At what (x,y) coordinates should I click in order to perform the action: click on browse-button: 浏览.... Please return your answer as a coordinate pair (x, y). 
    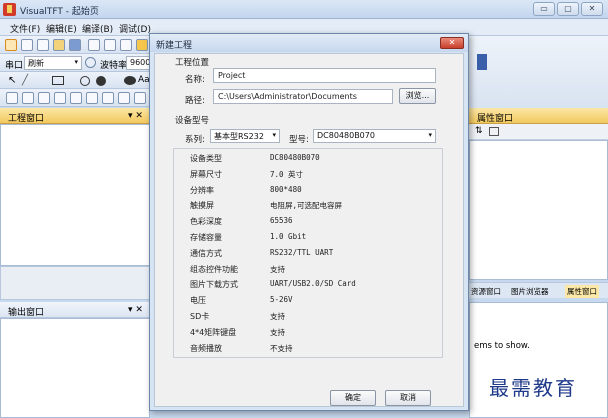
    Looking at the image, I should click on (417, 96).